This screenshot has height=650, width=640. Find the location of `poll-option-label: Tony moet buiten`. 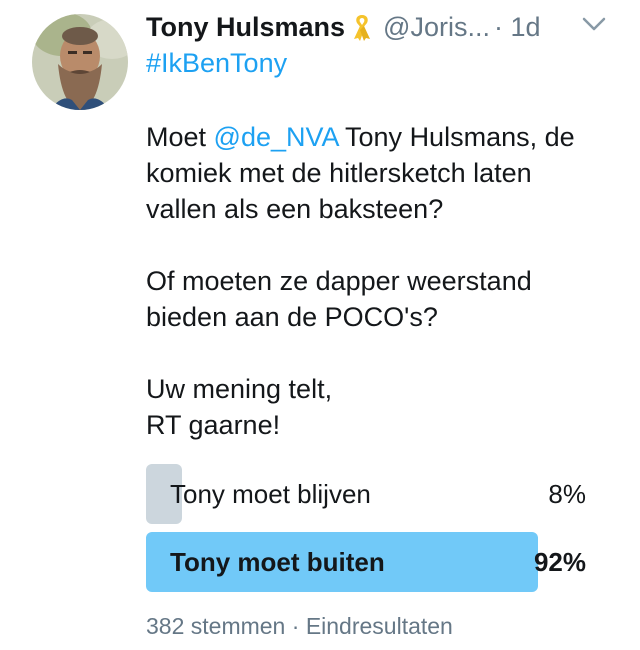

poll-option-label: Tony moet buiten is located at coordinates (277, 562).